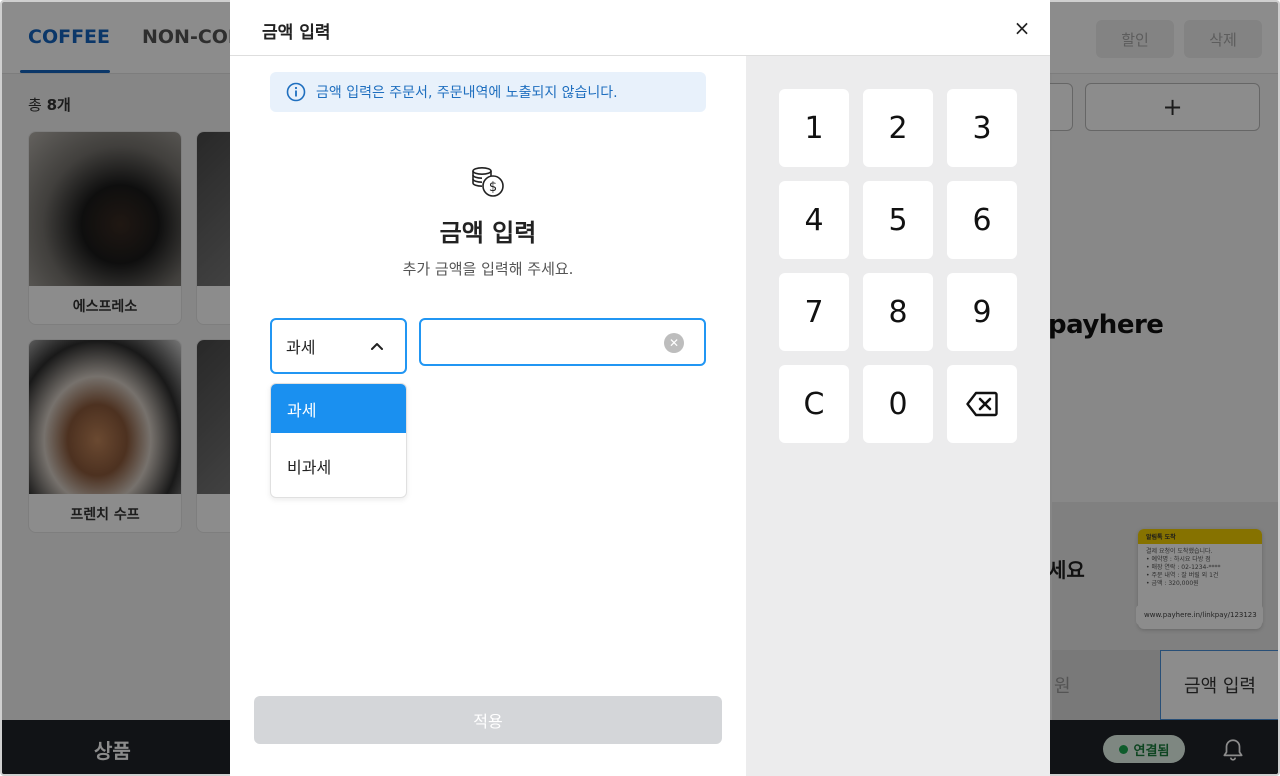 The height and width of the screenshot is (776, 1280). Describe the element at coordinates (301, 347) in the screenshot. I see `tax-type-value: 과세` at that location.